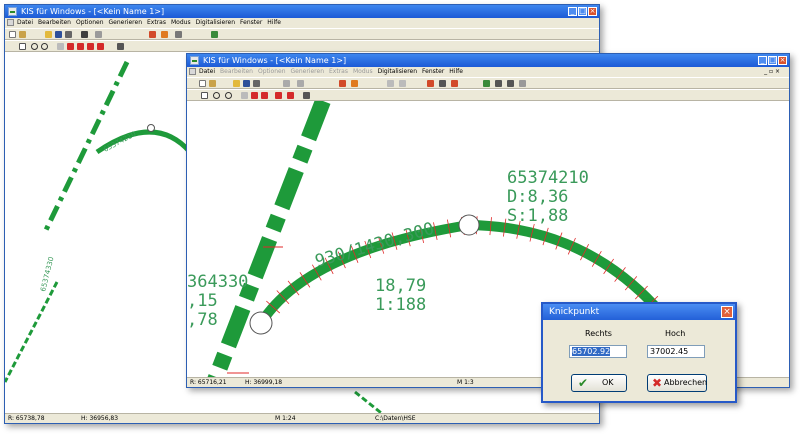 This screenshot has height=434, width=800. Describe the element at coordinates (583, 383) in the screenshot. I see `checkmark-icon: ✔` at that location.